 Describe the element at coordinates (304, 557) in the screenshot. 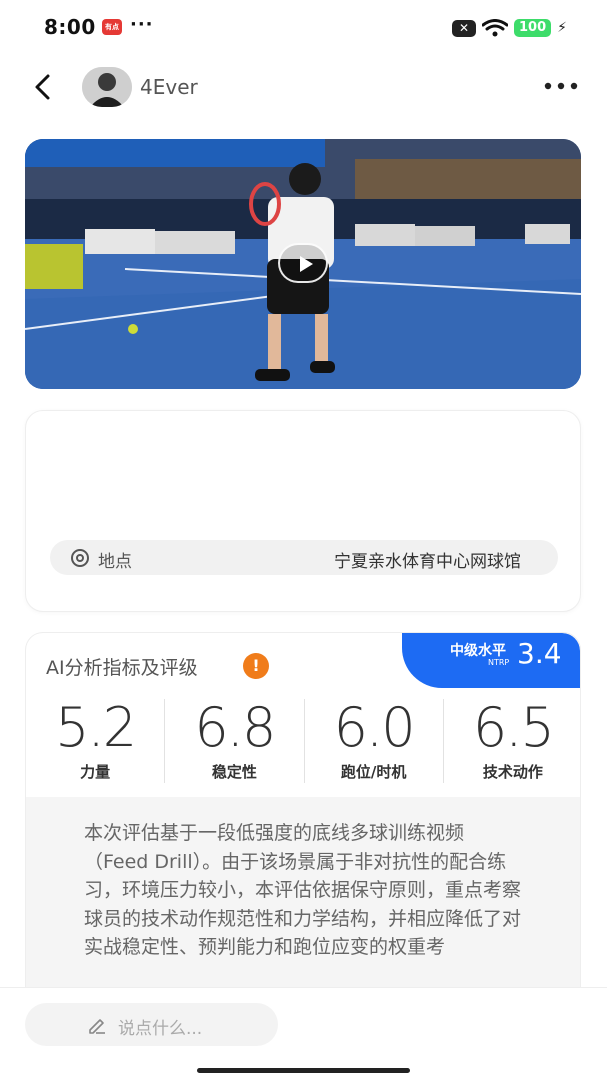

I see `location-pill: 地点 宁夏亲水体育中心网球馆` at that location.